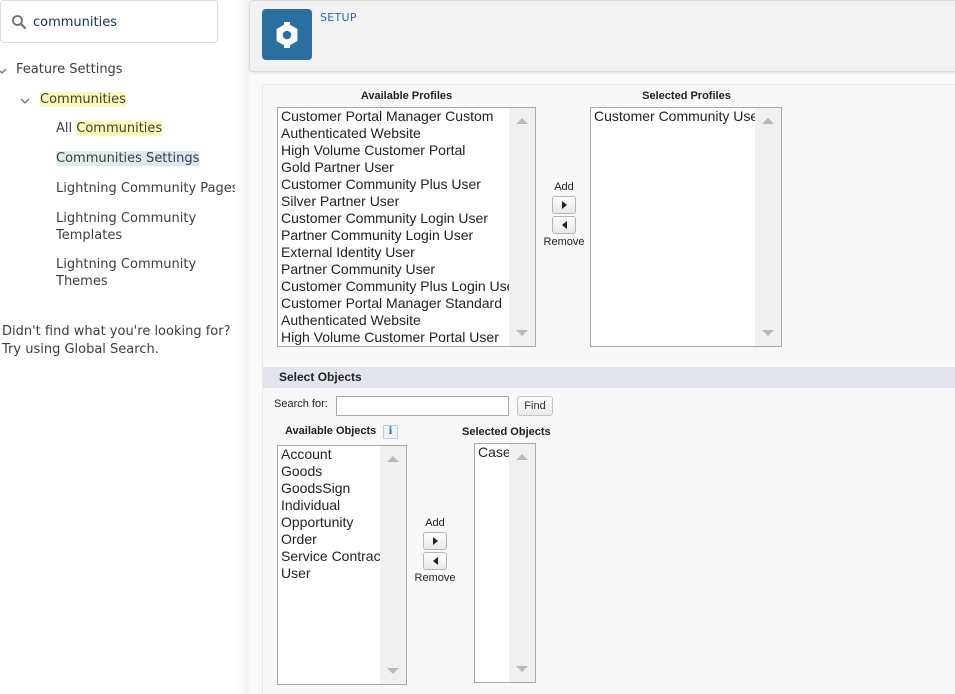  What do you see at coordinates (494, 452) in the screenshot?
I see `object-option: Case` at bounding box center [494, 452].